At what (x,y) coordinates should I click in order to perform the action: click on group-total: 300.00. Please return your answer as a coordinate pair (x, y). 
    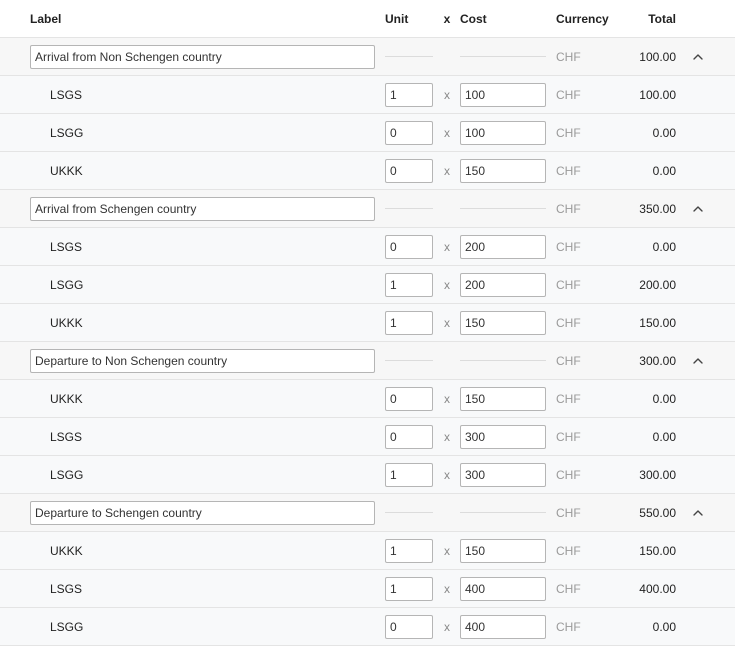
    Looking at the image, I should click on (657, 360).